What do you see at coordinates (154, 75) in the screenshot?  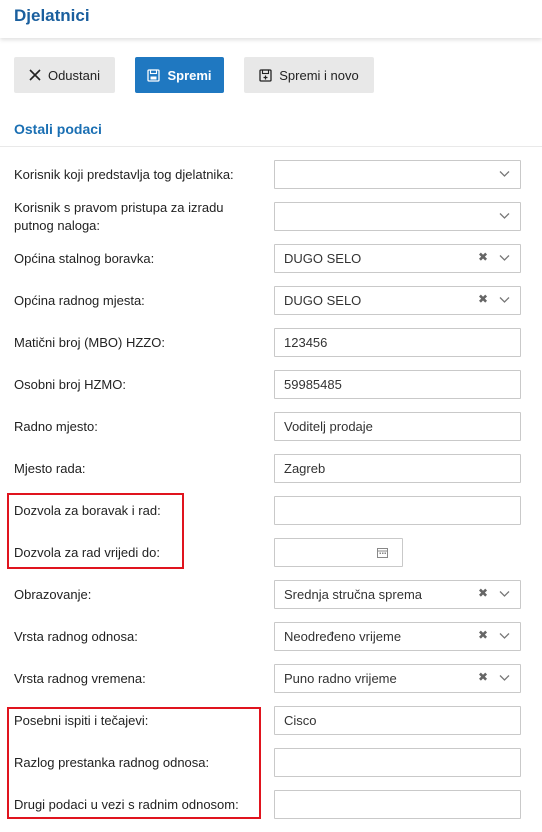 I see `floppy-disk-icon` at bounding box center [154, 75].